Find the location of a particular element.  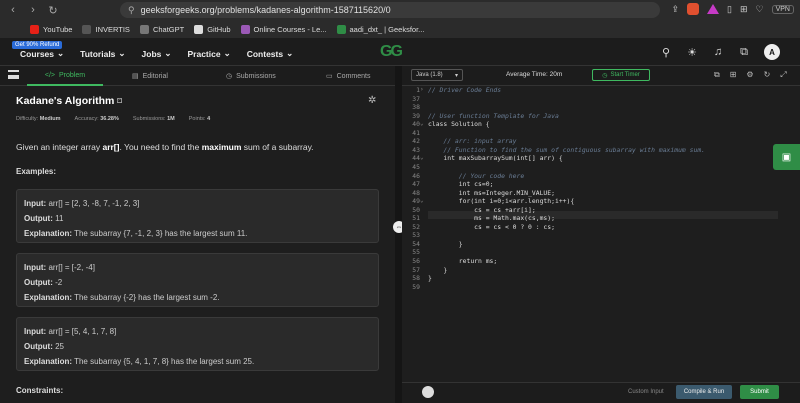

bookmark-item: YouTube is located at coordinates (51, 29).